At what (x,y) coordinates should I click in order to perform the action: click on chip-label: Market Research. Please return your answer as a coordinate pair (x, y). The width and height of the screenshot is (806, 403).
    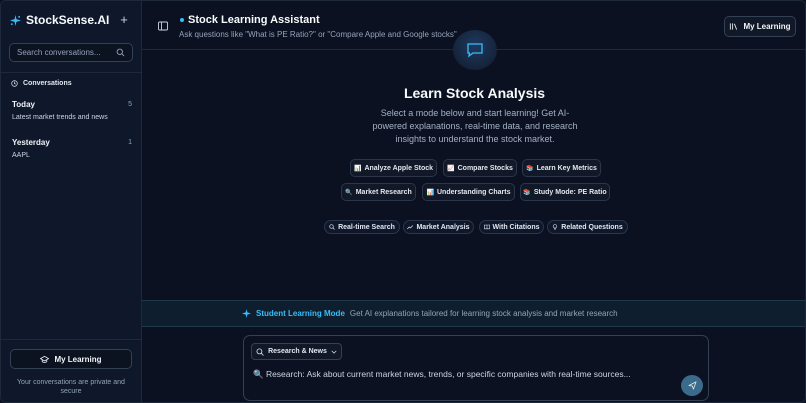
    Looking at the image, I should click on (383, 192).